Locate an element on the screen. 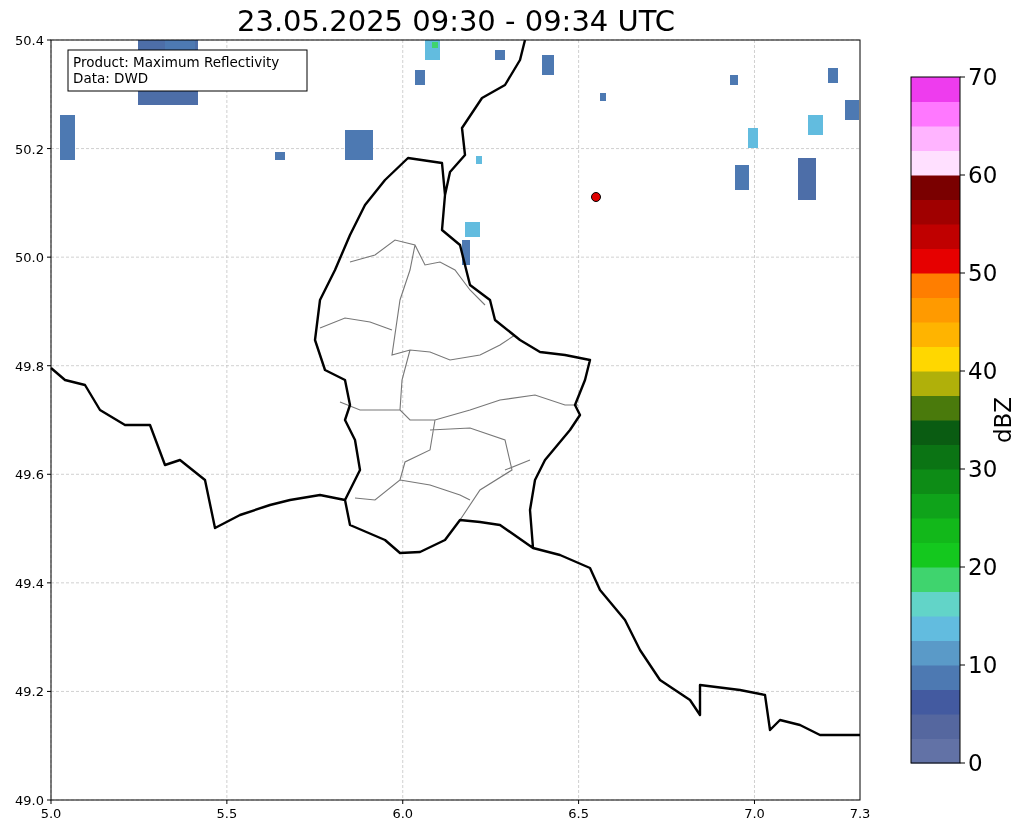 This screenshot has width=1023, height=834. y-tick-label: 49.0 is located at coordinates (29, 800).